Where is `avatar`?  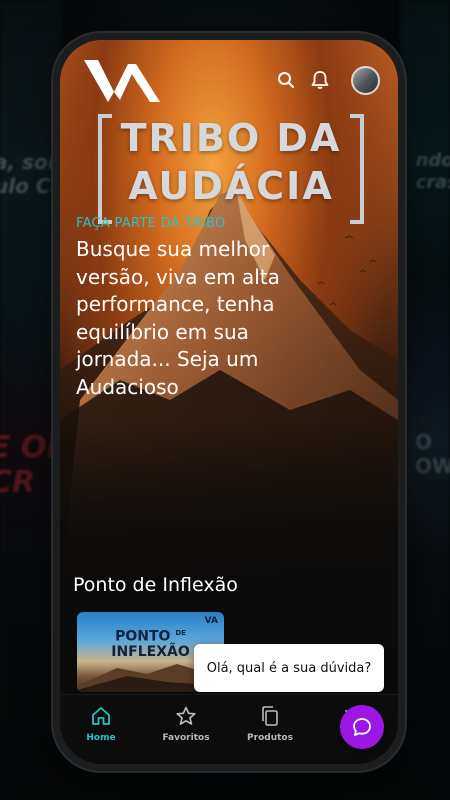
avatar is located at coordinates (365, 80).